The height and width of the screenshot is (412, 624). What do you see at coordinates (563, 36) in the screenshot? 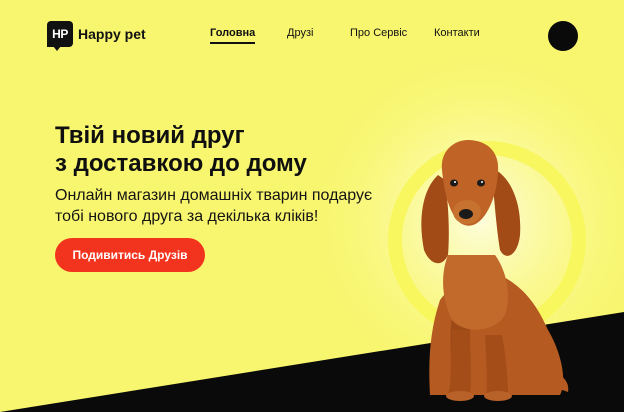
I see `avatar` at bounding box center [563, 36].